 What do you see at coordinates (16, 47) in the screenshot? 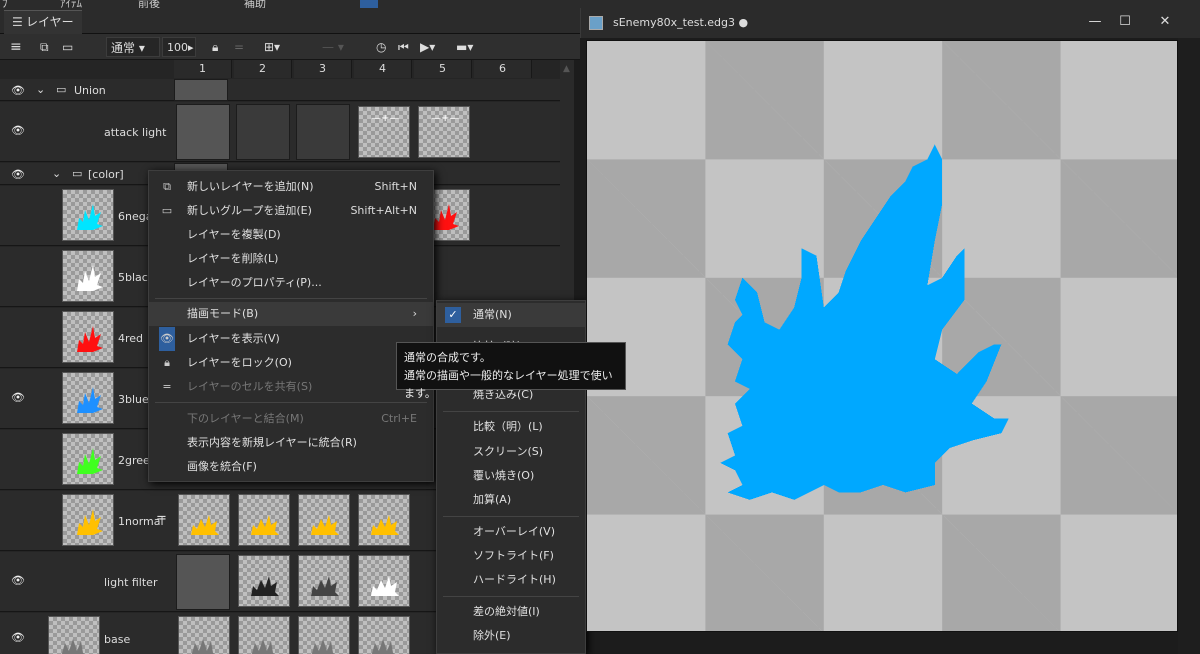
I see `menu-icon: ≡` at bounding box center [16, 47].